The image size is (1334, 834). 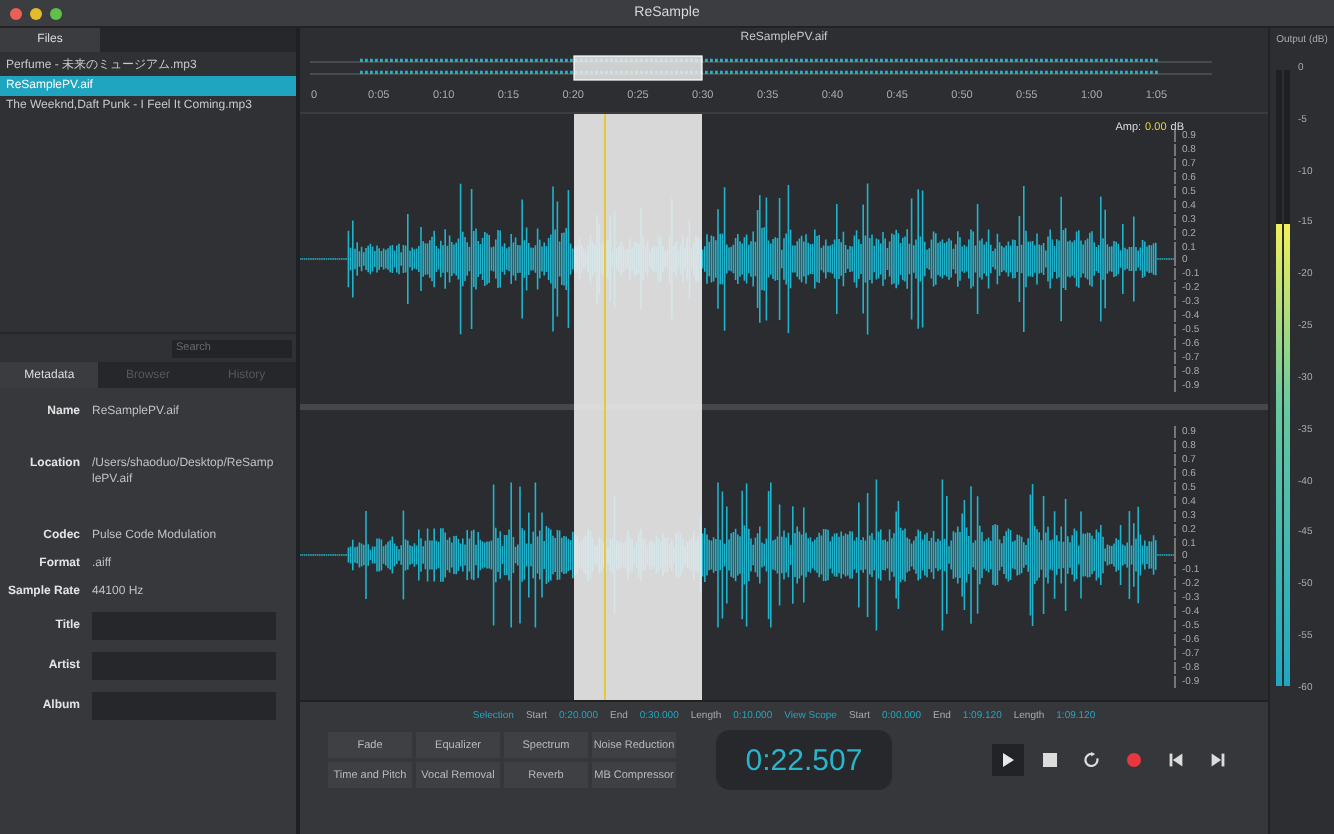 What do you see at coordinates (36, 13) in the screenshot?
I see `minimize-button` at bounding box center [36, 13].